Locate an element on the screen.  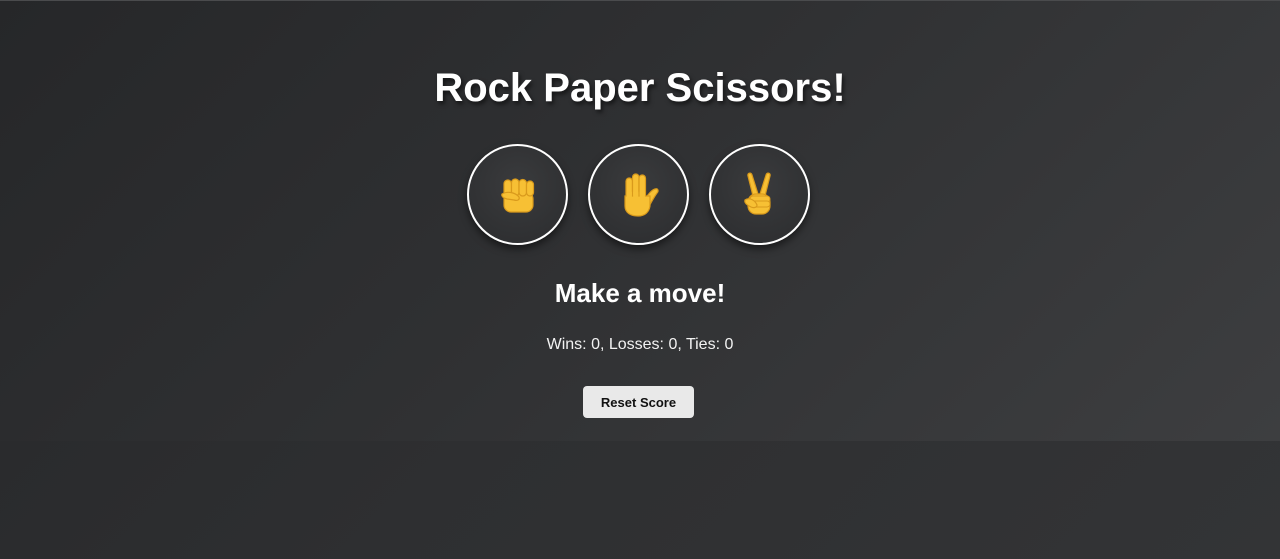
paper-button is located at coordinates (638, 194).